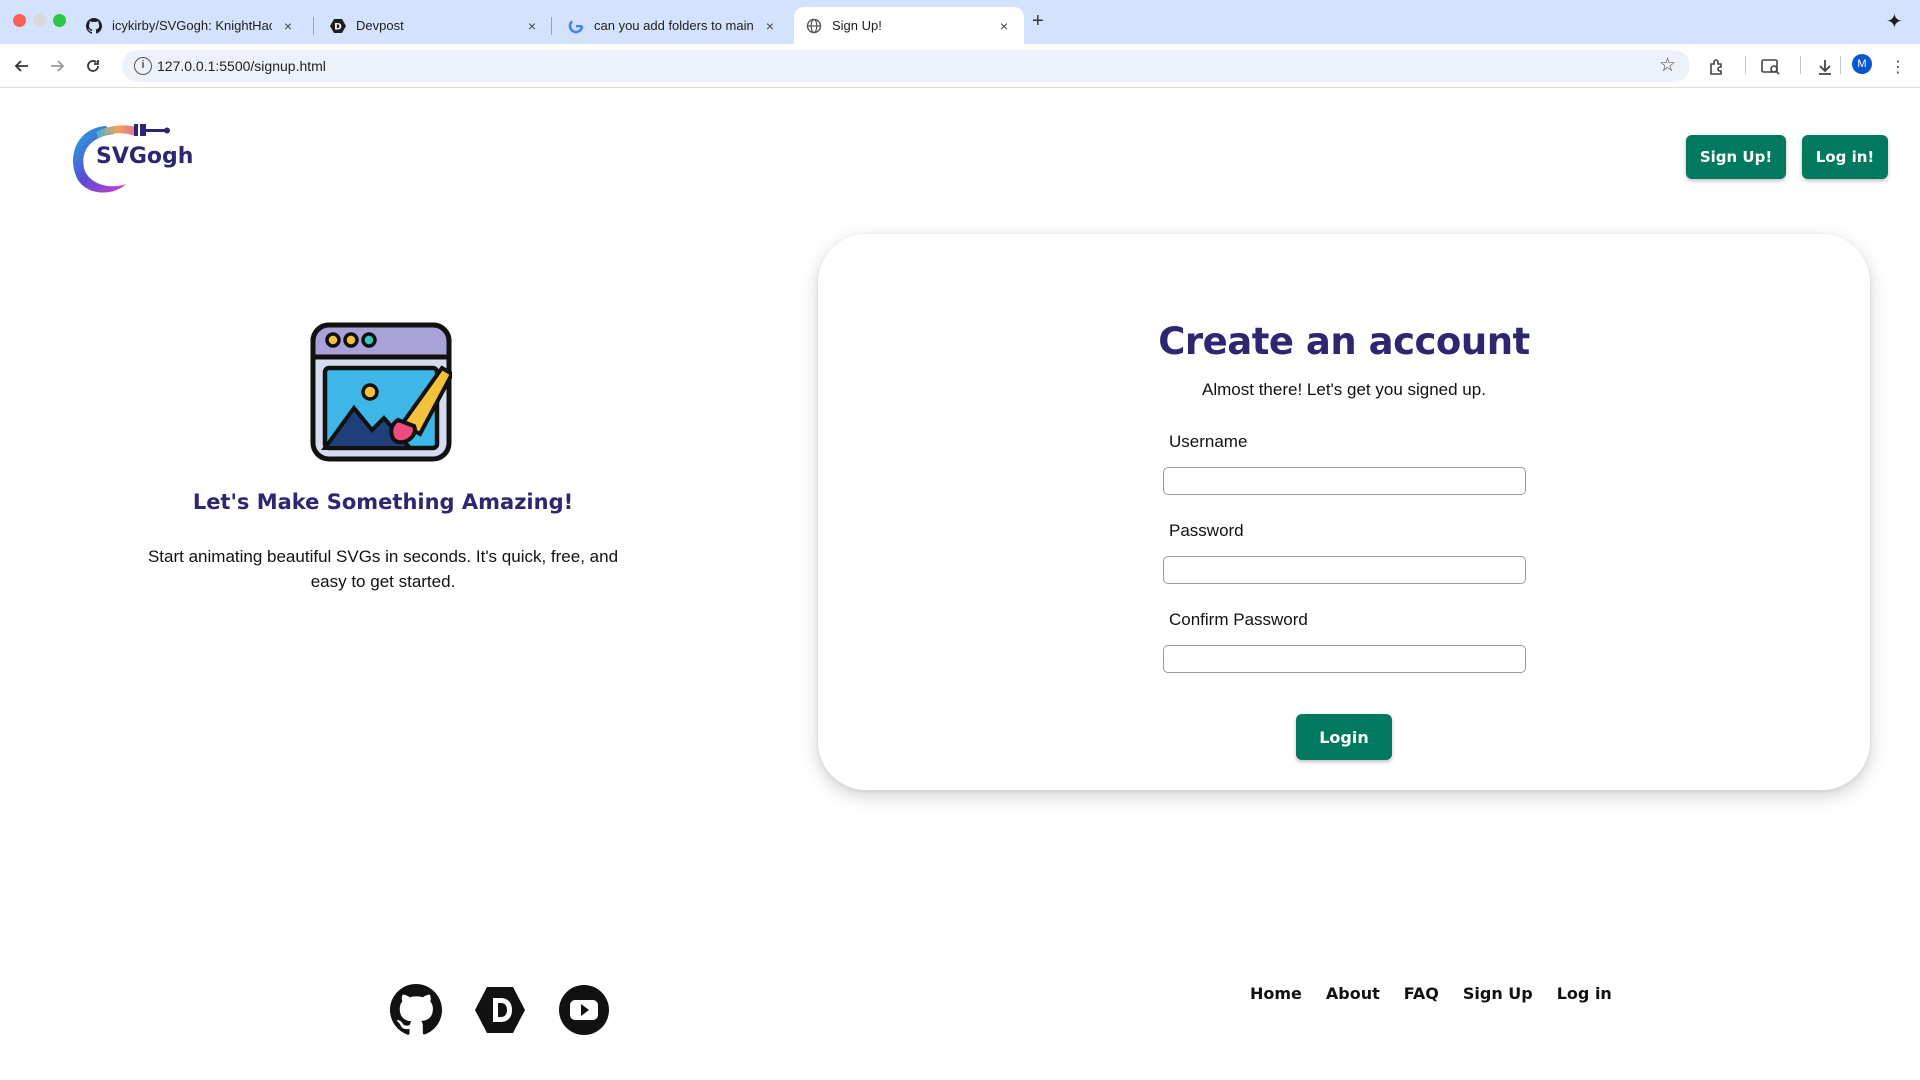 This screenshot has width=1920, height=1080. I want to click on form-subtitle: Almost there! Let's get you signed up., so click(1344, 389).